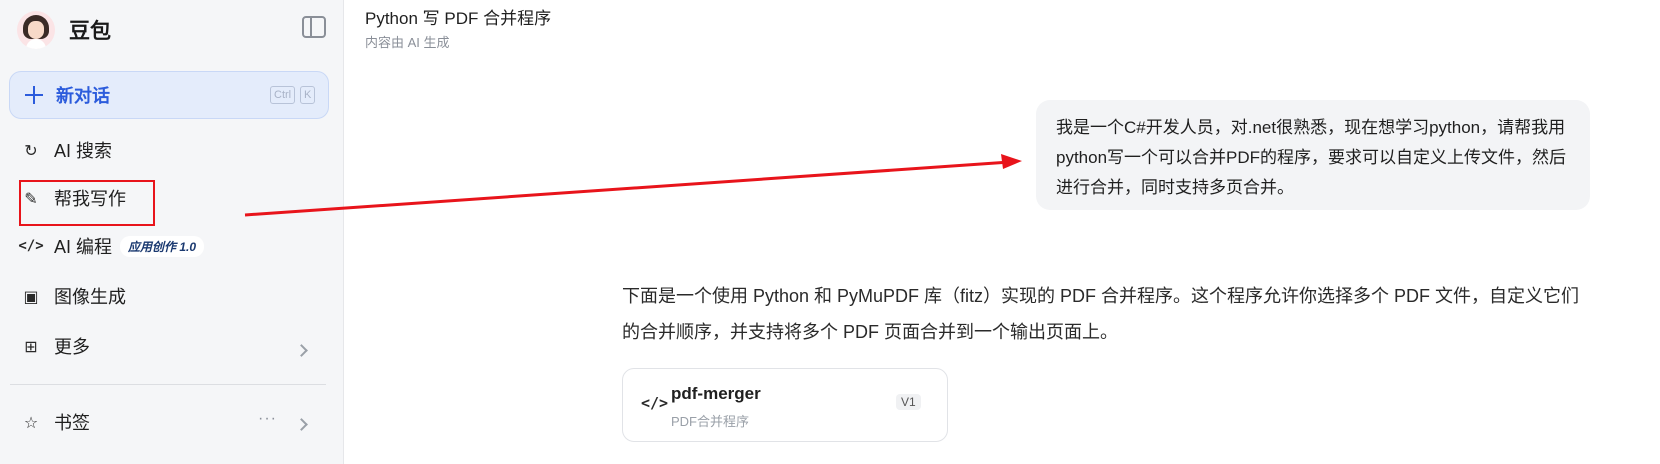  Describe the element at coordinates (31, 296) in the screenshot. I see `image-icon: ▣` at that location.